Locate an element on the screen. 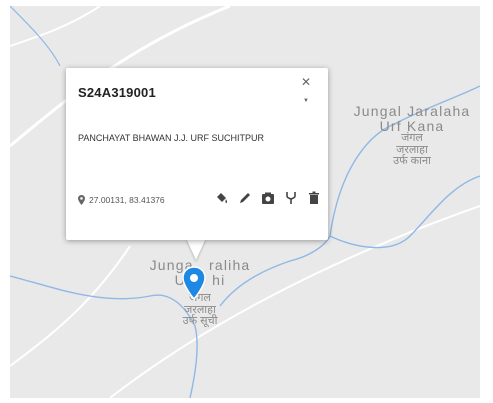 Image resolution: width=493 pixels, height=403 pixels. delete-button is located at coordinates (313, 197).